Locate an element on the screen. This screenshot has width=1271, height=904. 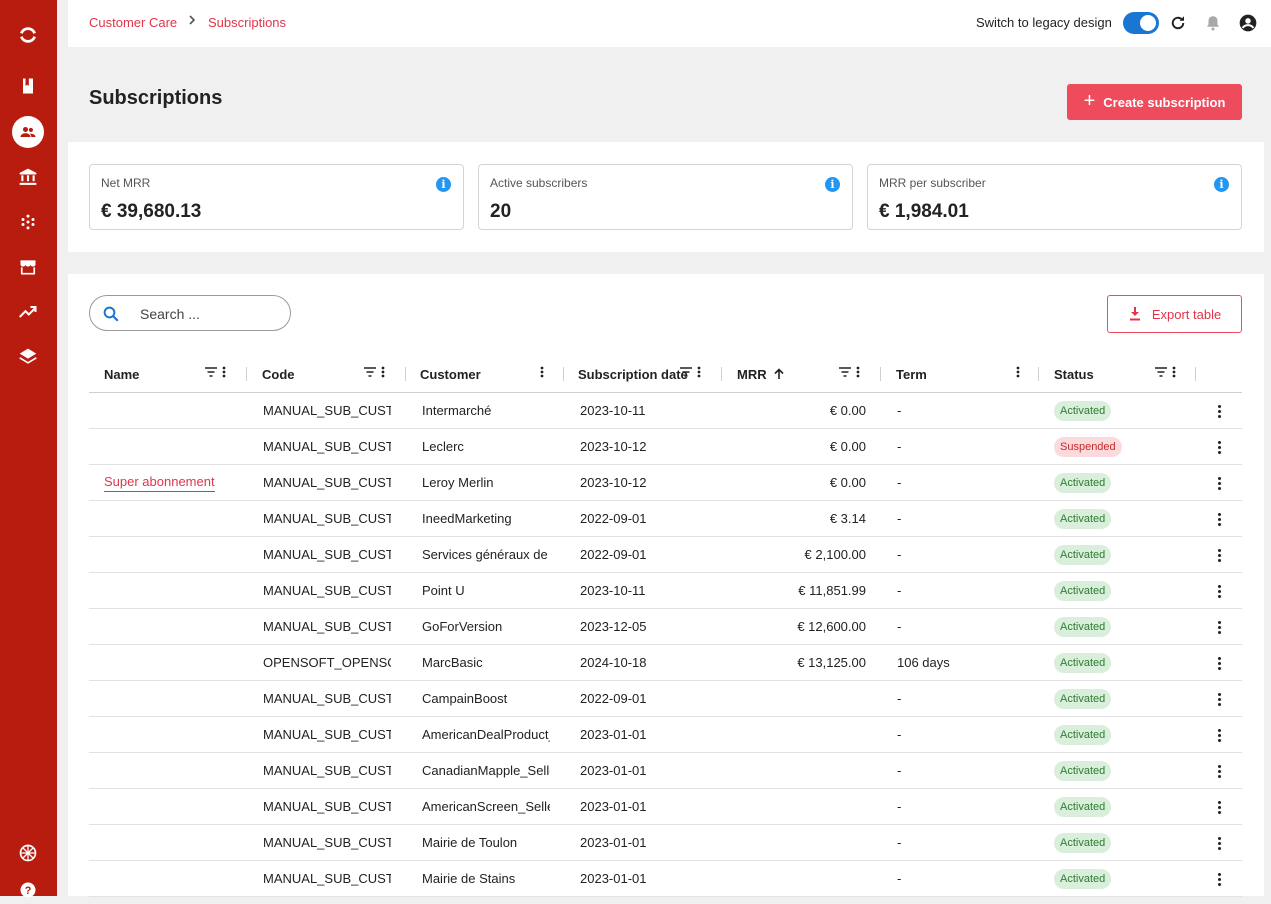
layers-icon is located at coordinates (28, 357).